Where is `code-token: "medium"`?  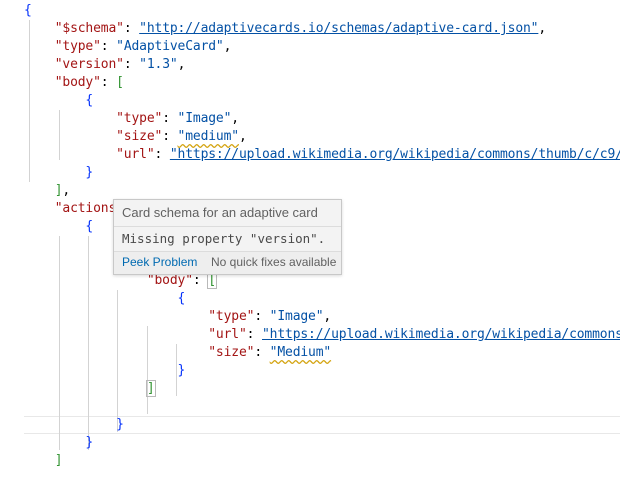
code-token: "medium" is located at coordinates (208, 136).